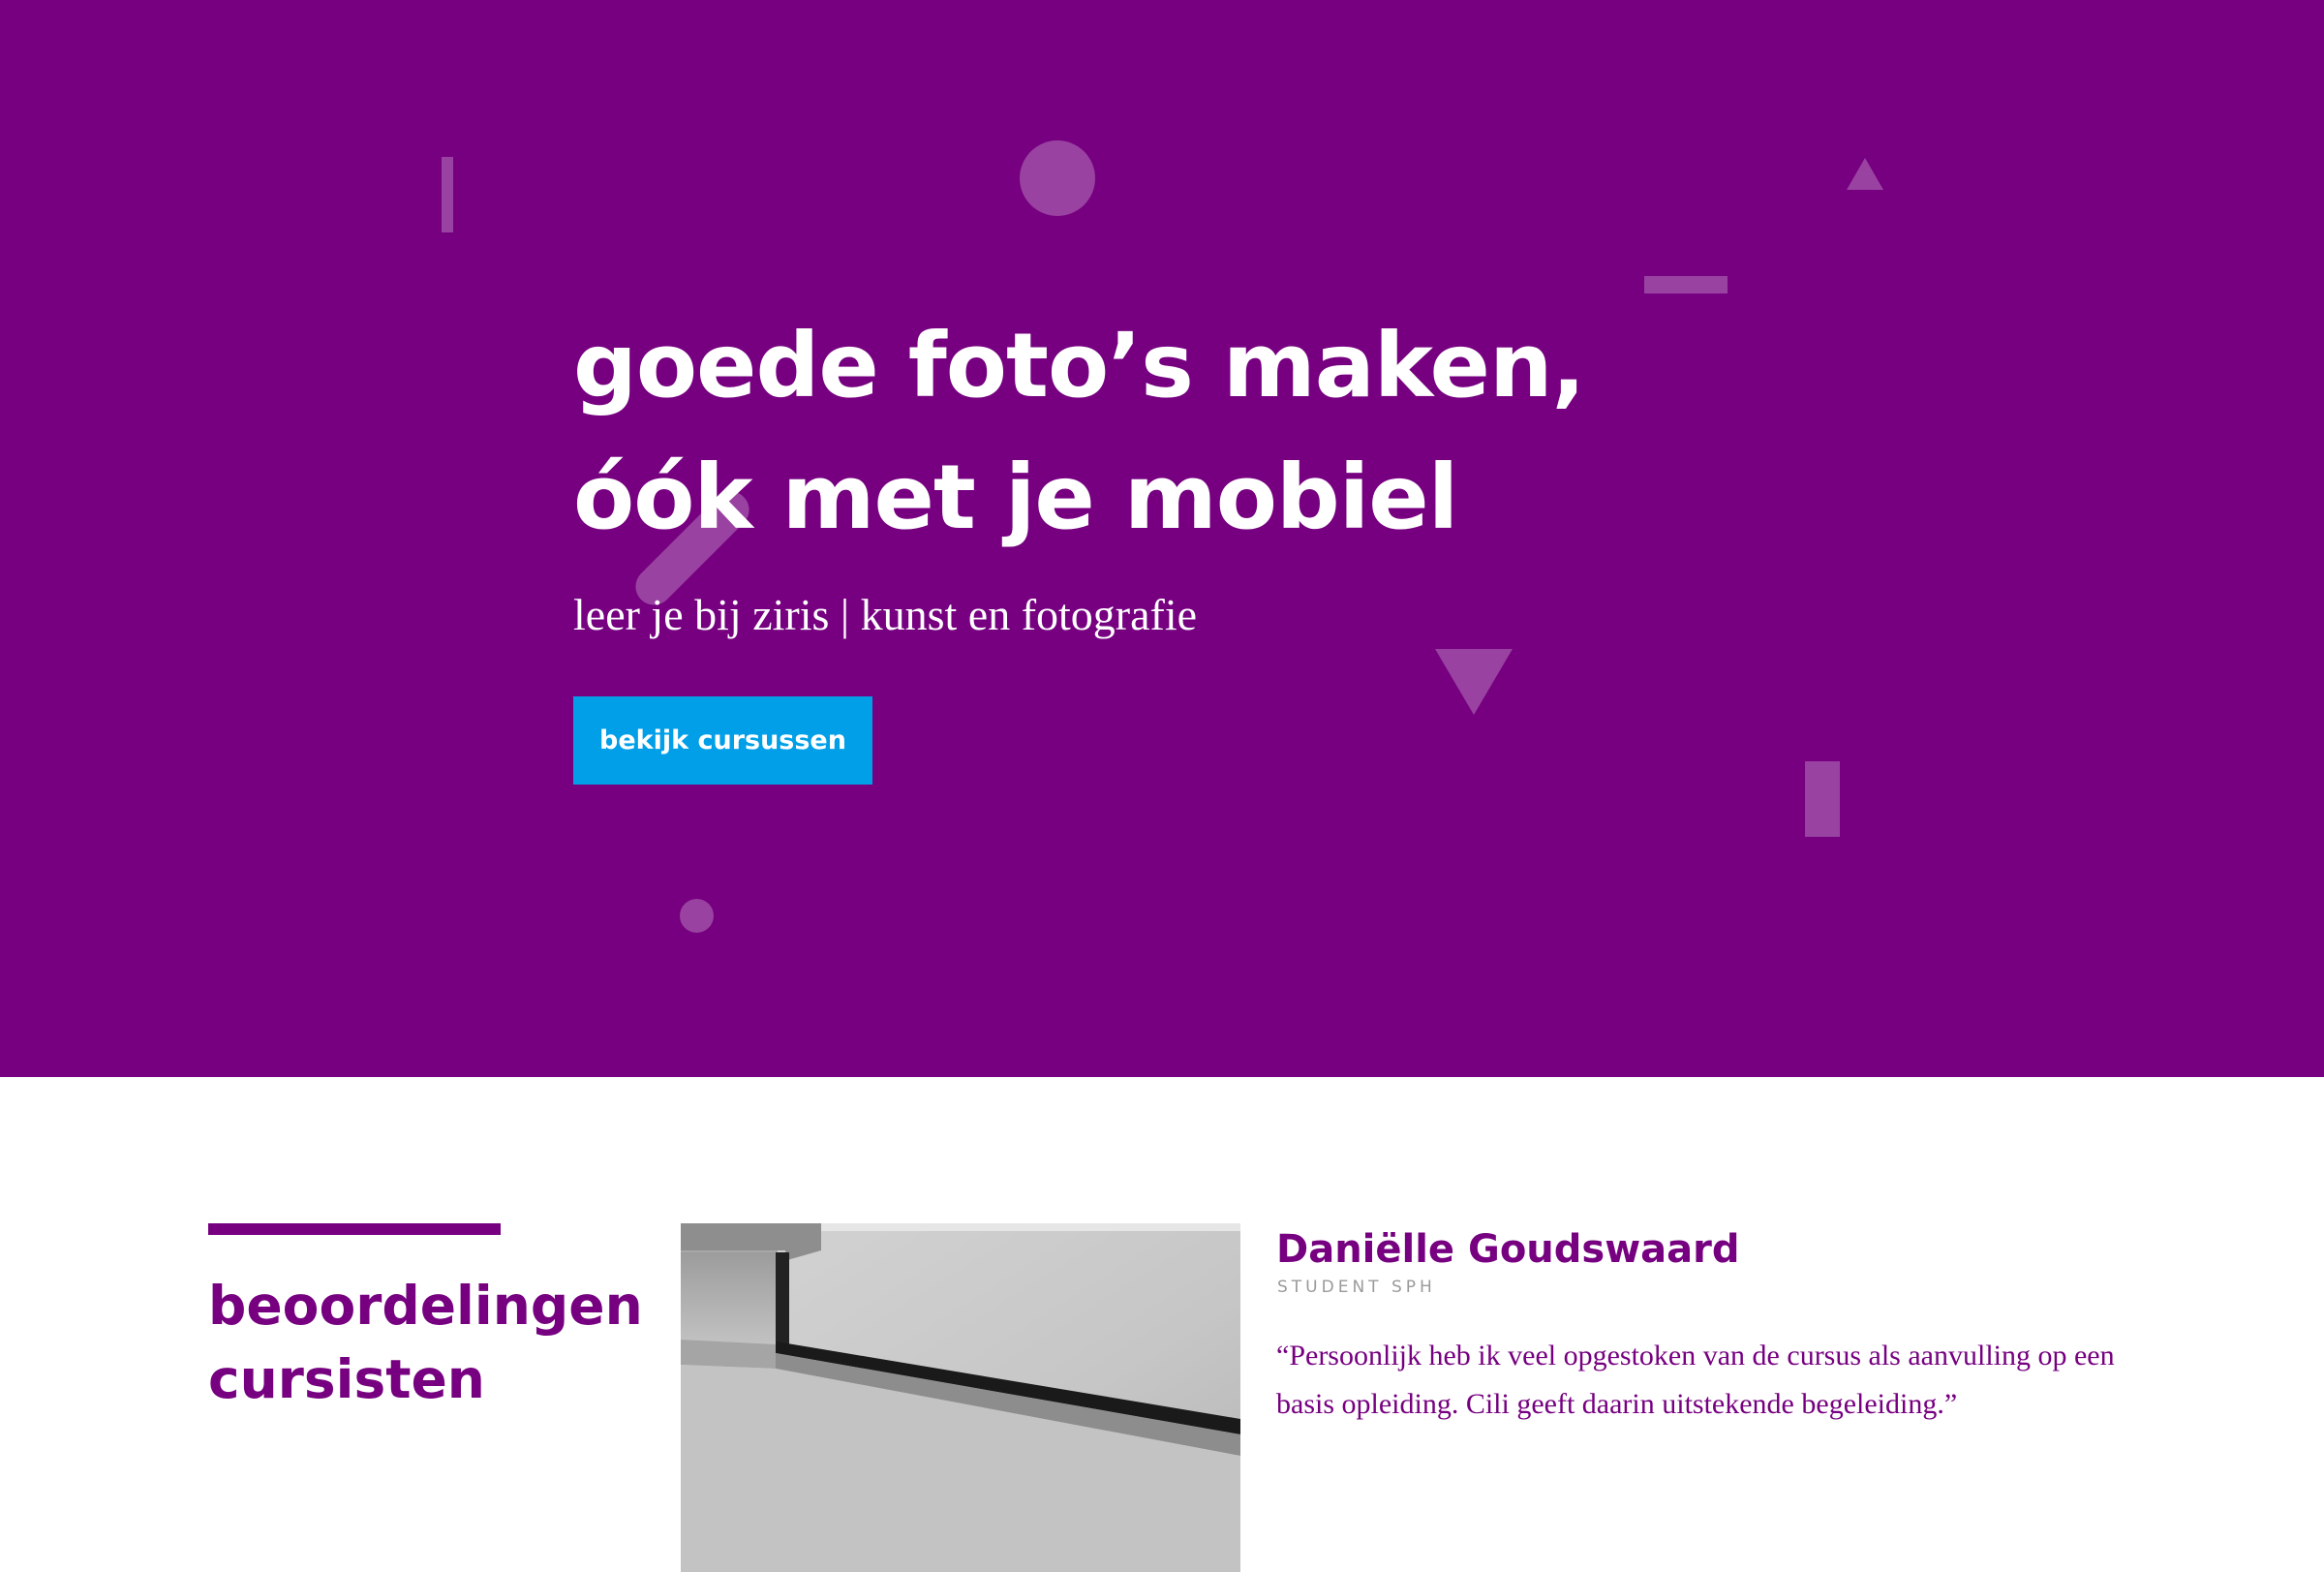 This screenshot has width=2324, height=1572. What do you see at coordinates (1865, 174) in the screenshot?
I see `decorative-triangle-up` at bounding box center [1865, 174].